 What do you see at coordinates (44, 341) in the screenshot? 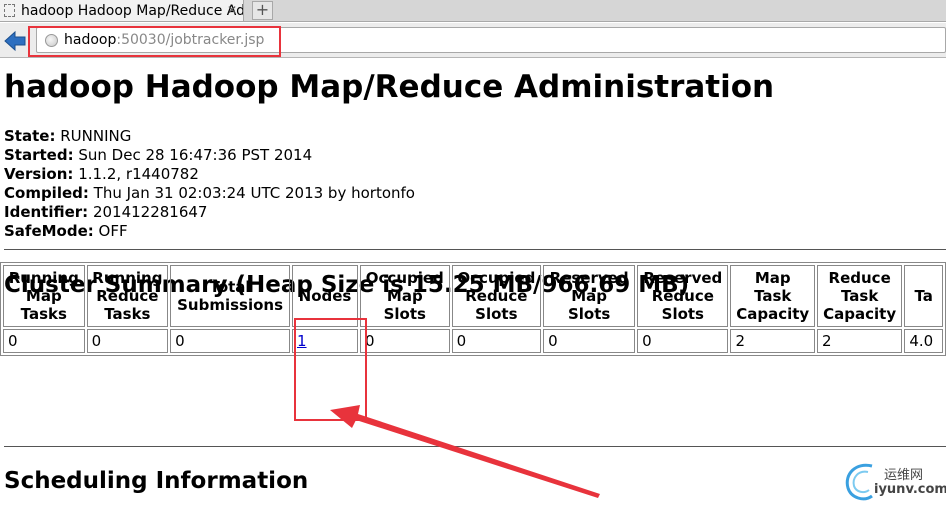
I see `cell-running-map-tasks: 0` at bounding box center [44, 341].